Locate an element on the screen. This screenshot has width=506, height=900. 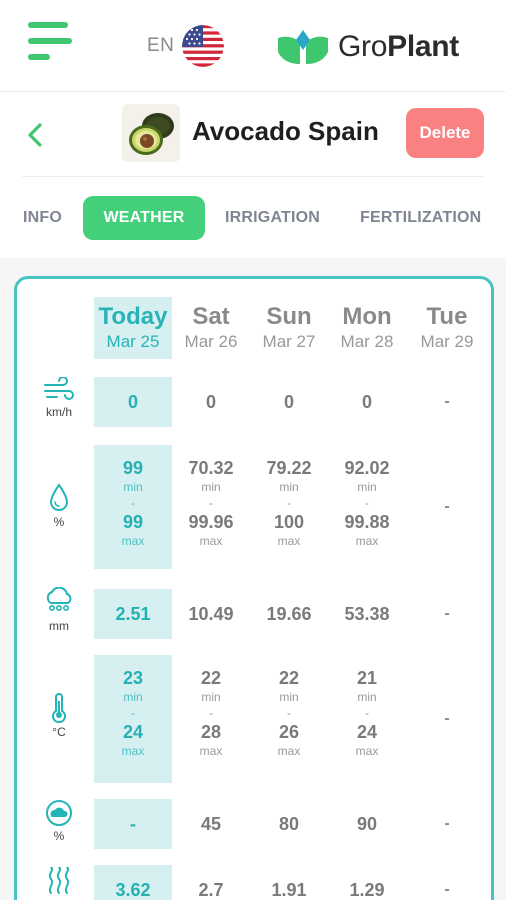
rain-cell-sat: 10.49 is located at coordinates (211, 614).